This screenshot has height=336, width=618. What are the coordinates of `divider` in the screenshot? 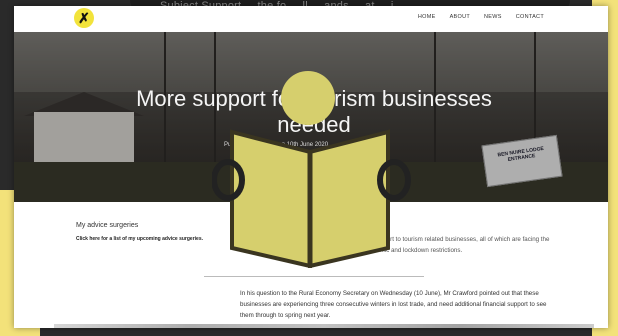 It's located at (314, 276).